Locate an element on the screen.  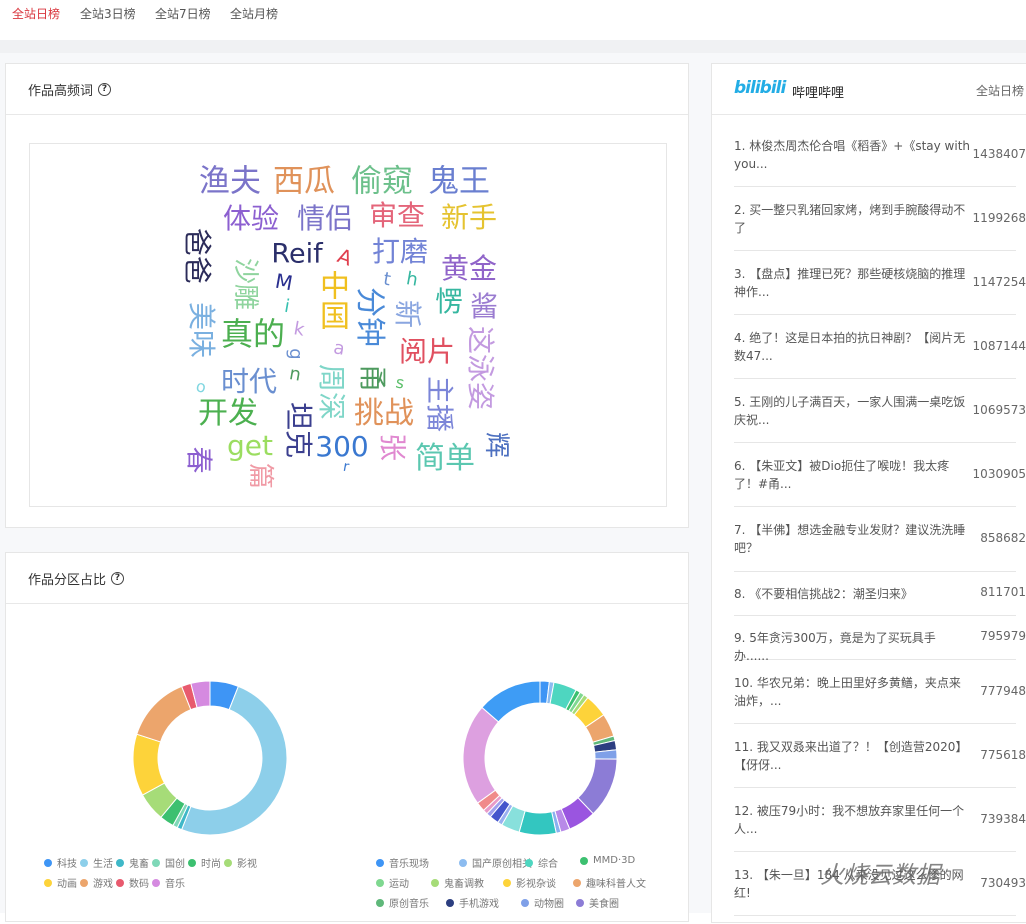
legend-label: 动画 is located at coordinates (67, 884).